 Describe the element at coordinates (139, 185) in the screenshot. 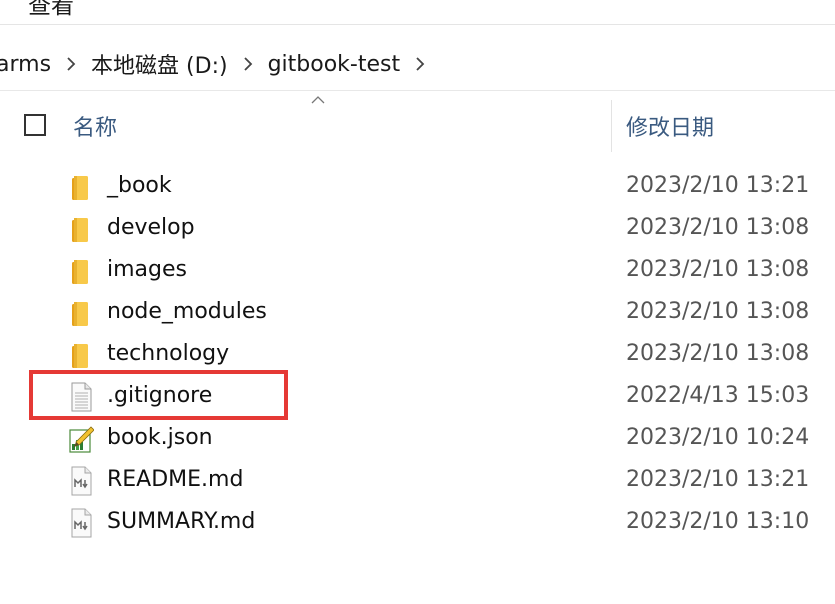

I see `file-name: _book` at that location.